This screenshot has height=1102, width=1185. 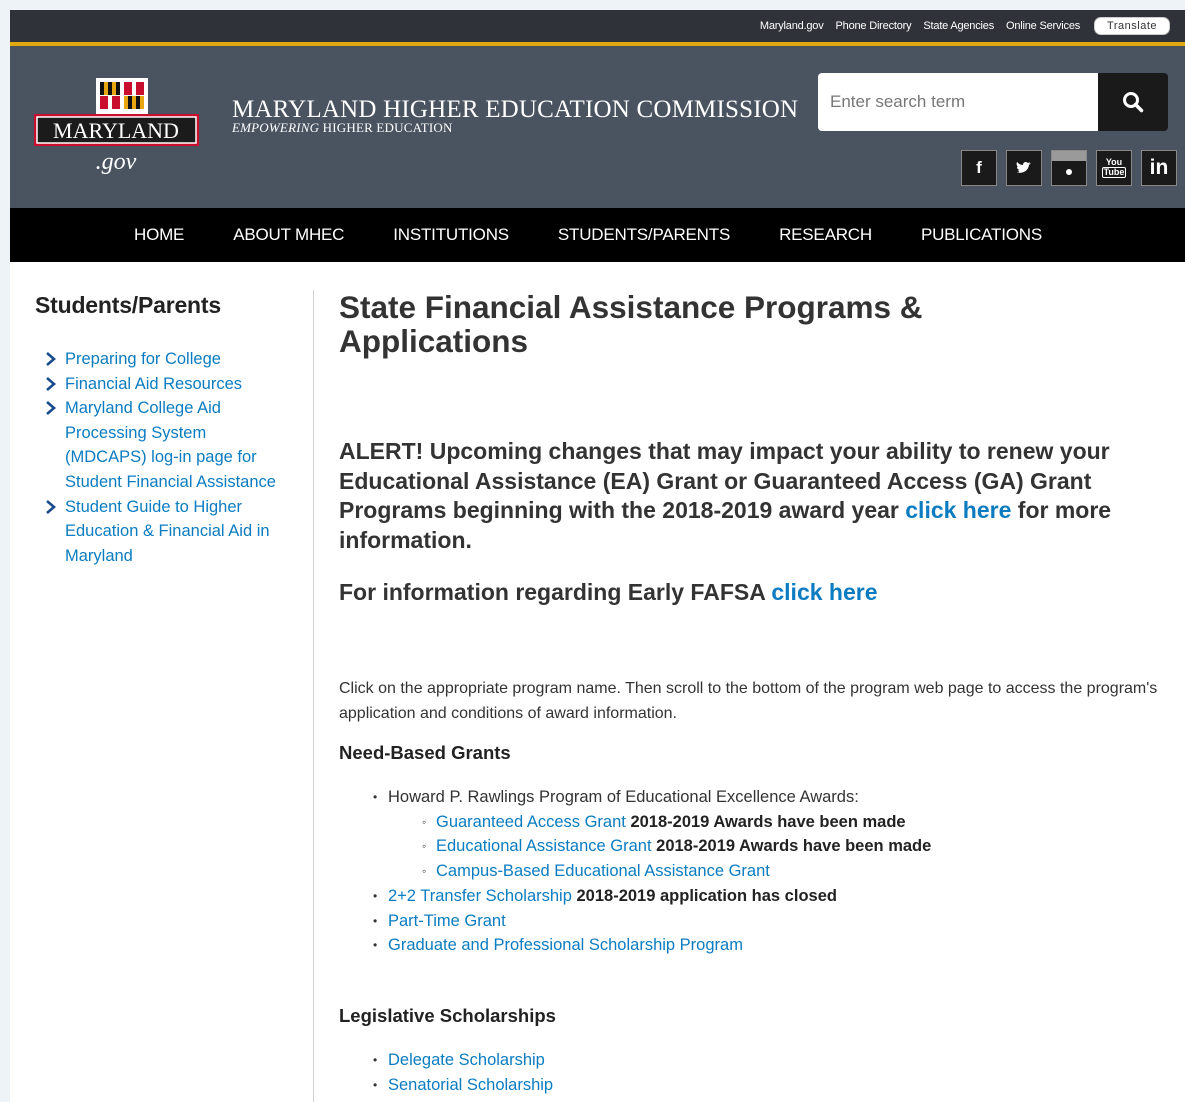 What do you see at coordinates (531, 822) in the screenshot?
I see `guaranteed-access-grant-link: Guaranteed Access Grant` at bounding box center [531, 822].